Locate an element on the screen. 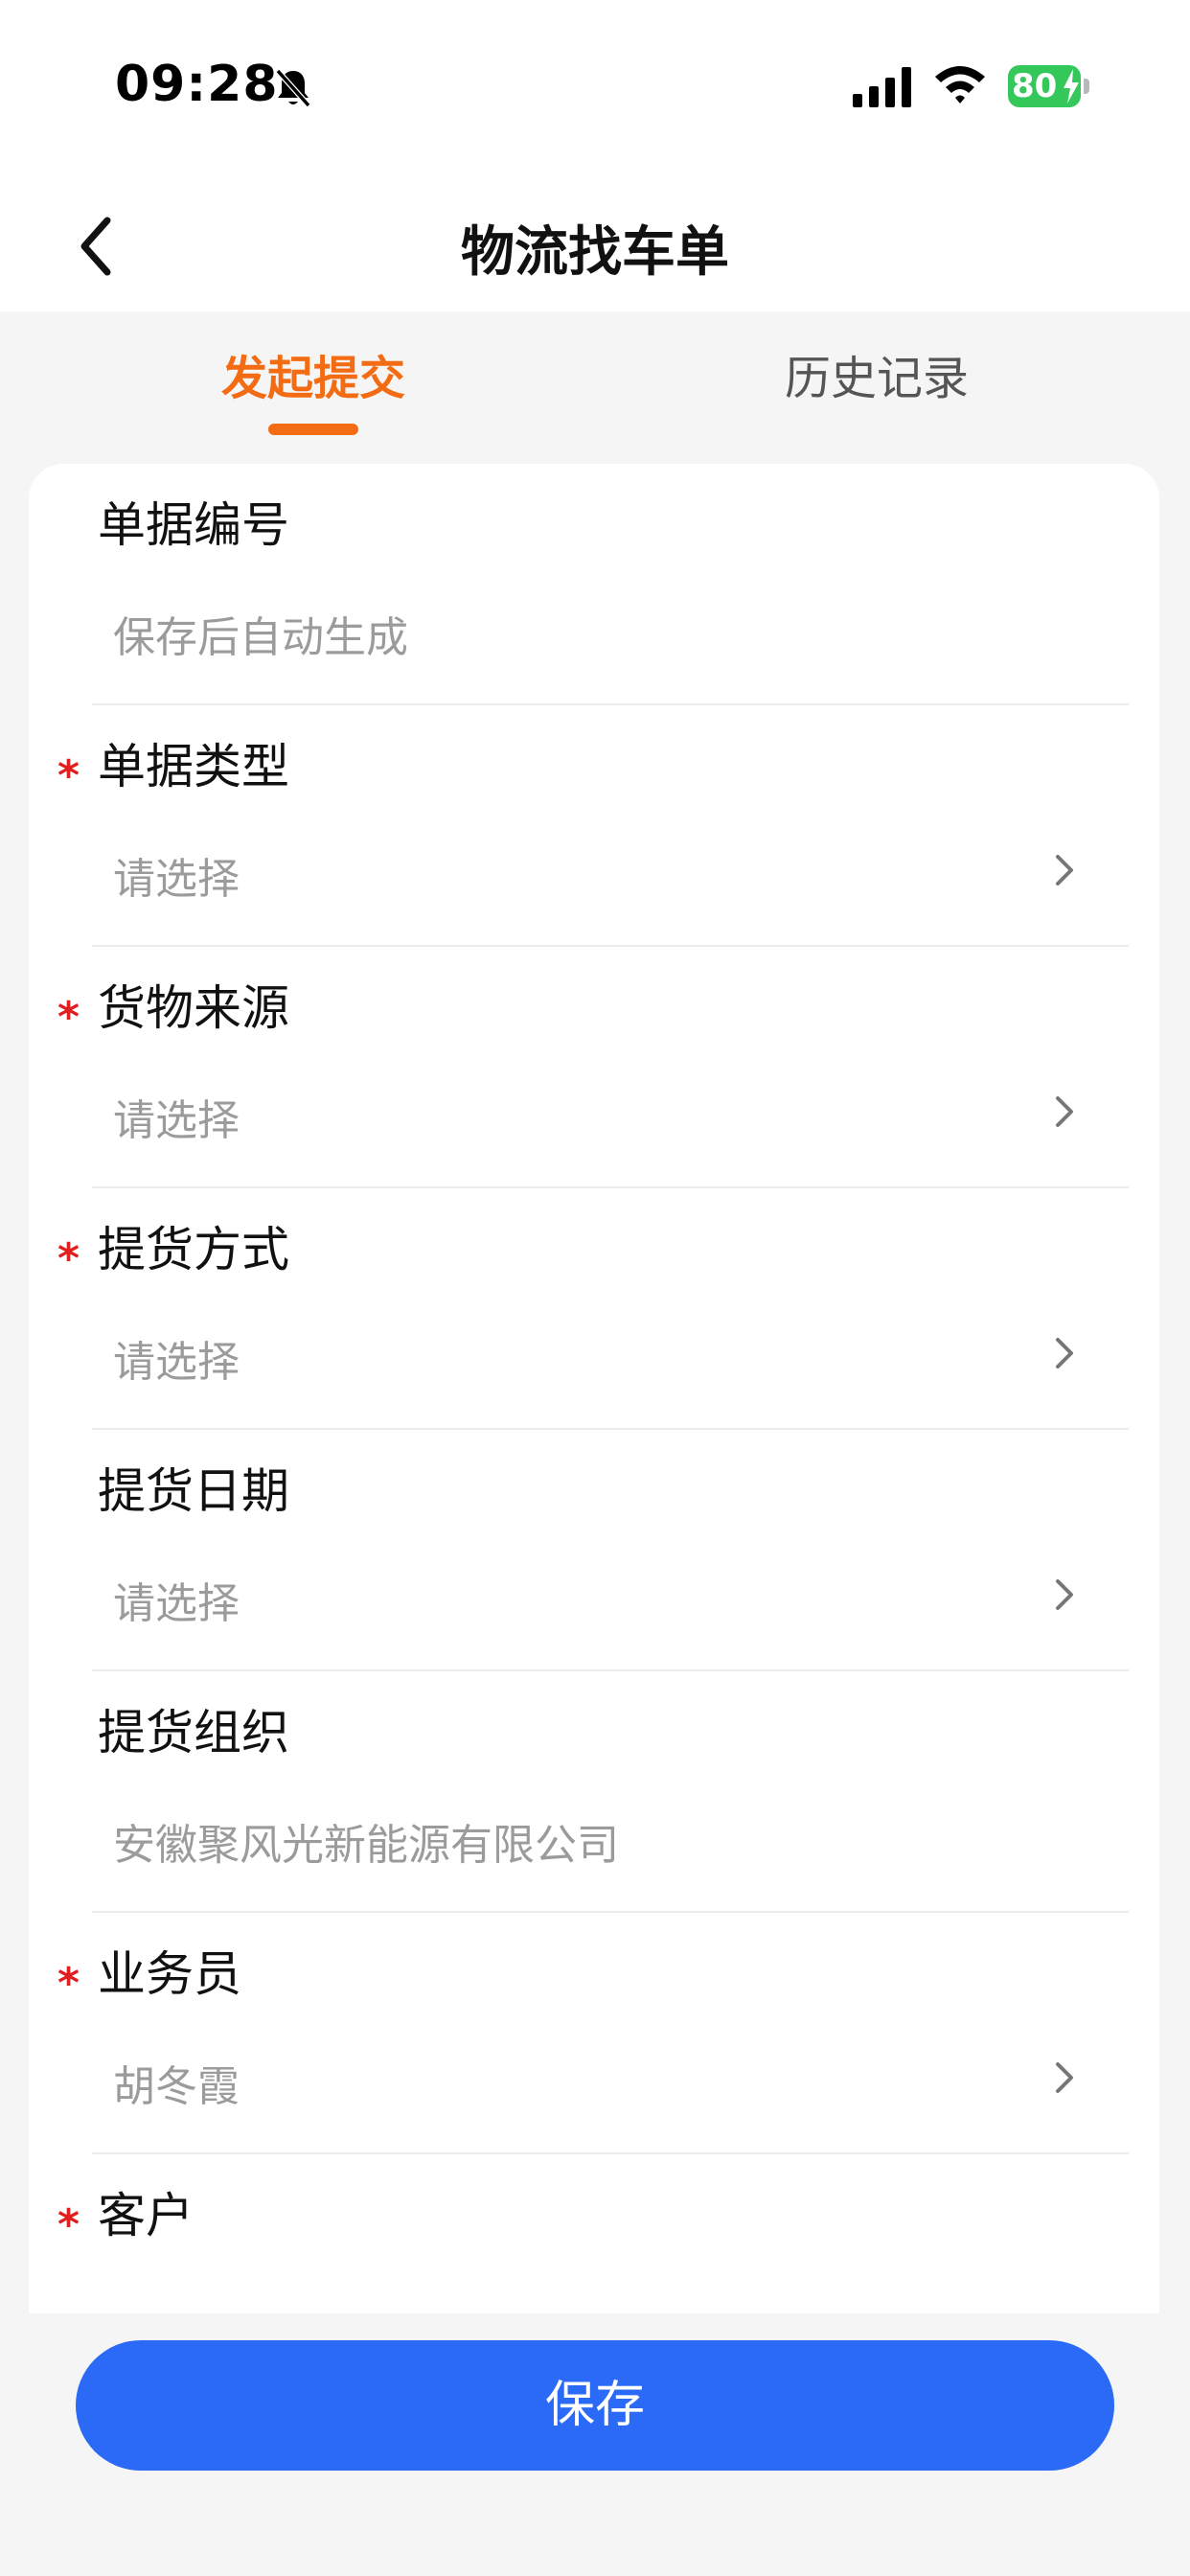  field-customer: * 客户 is located at coordinates (594, 2233).